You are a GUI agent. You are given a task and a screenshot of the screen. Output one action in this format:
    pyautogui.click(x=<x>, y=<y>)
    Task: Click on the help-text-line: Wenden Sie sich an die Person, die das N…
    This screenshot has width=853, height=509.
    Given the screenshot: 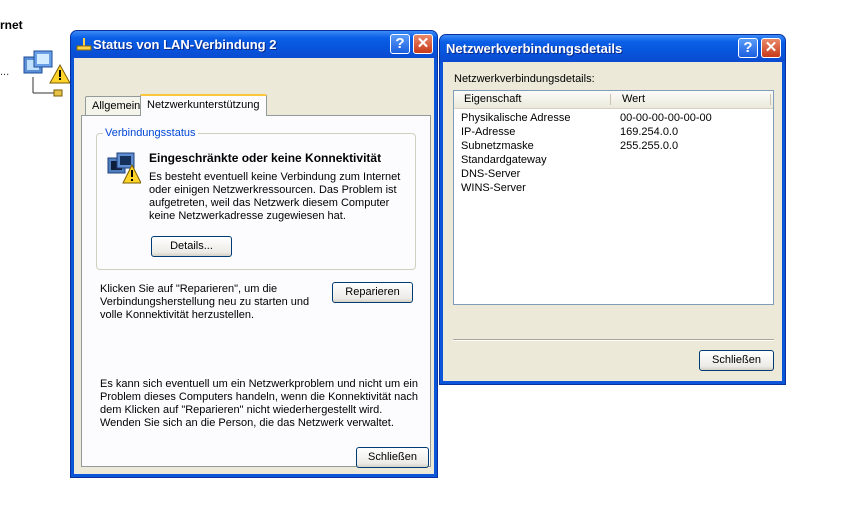 What is the action you would take?
    pyautogui.click(x=247, y=423)
    